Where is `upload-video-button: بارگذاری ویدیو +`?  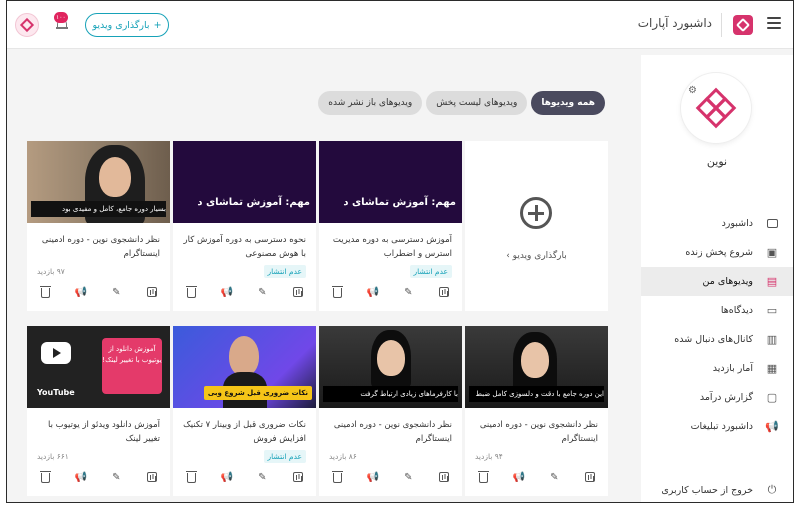
upload-video-button: بارگذاری ویدیو + is located at coordinates (127, 25).